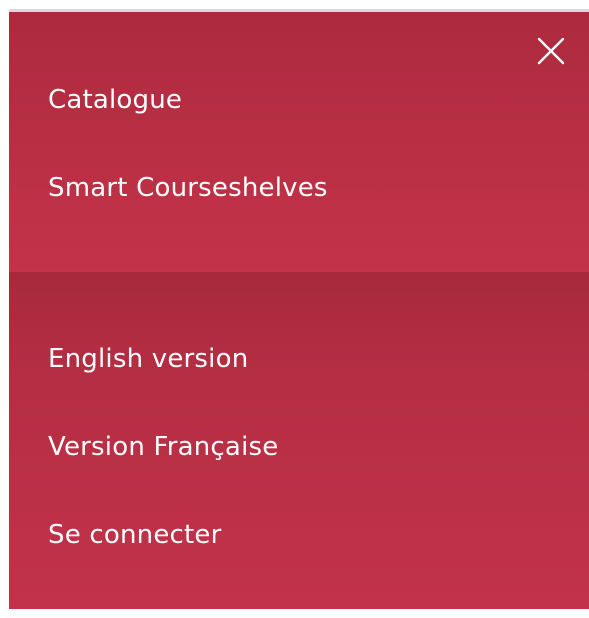 The height and width of the screenshot is (618, 589). What do you see at coordinates (188, 188) in the screenshot?
I see `menu-item-smart-courseshelves: Smart Courseshelves` at bounding box center [188, 188].